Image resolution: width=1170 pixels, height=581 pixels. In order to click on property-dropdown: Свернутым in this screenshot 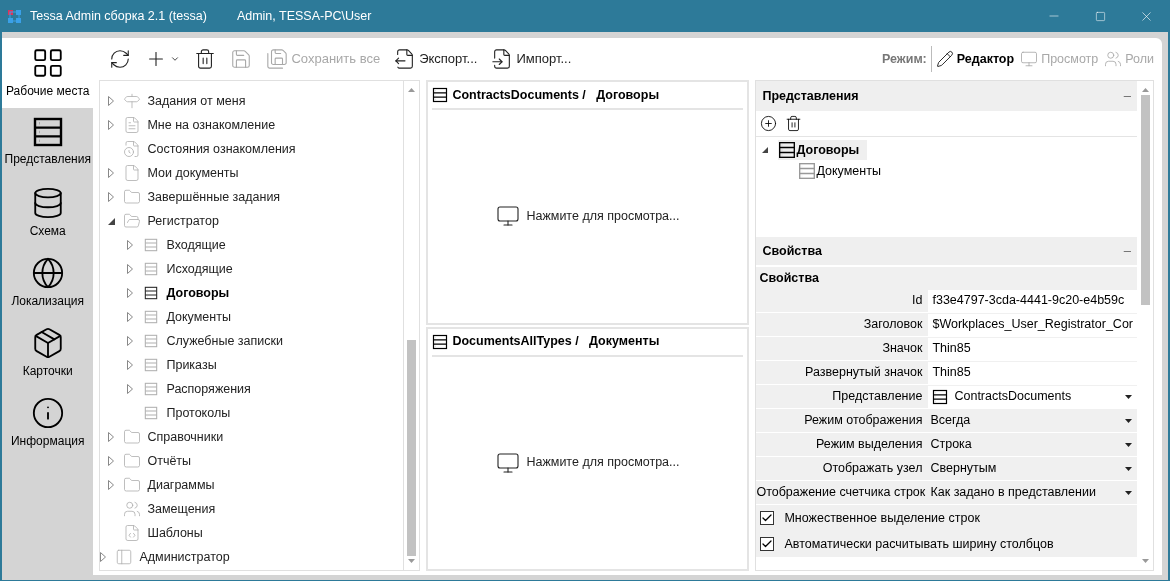, I will do `click(1032, 468)`.